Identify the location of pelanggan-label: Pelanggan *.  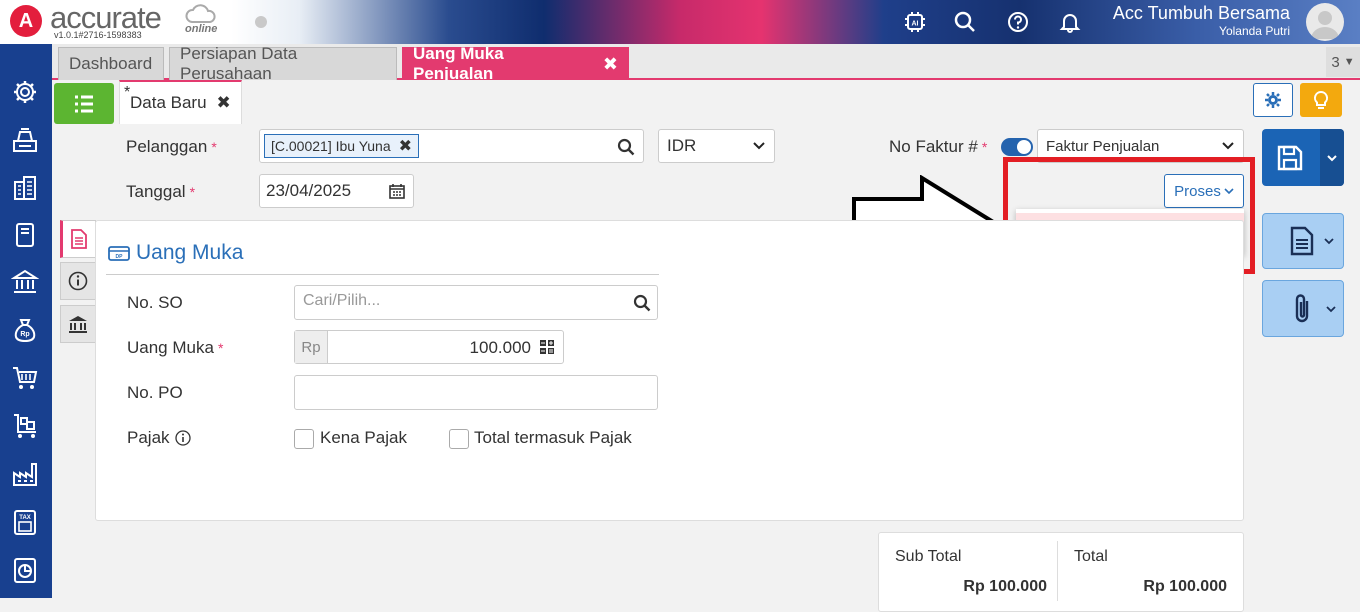
(171, 147).